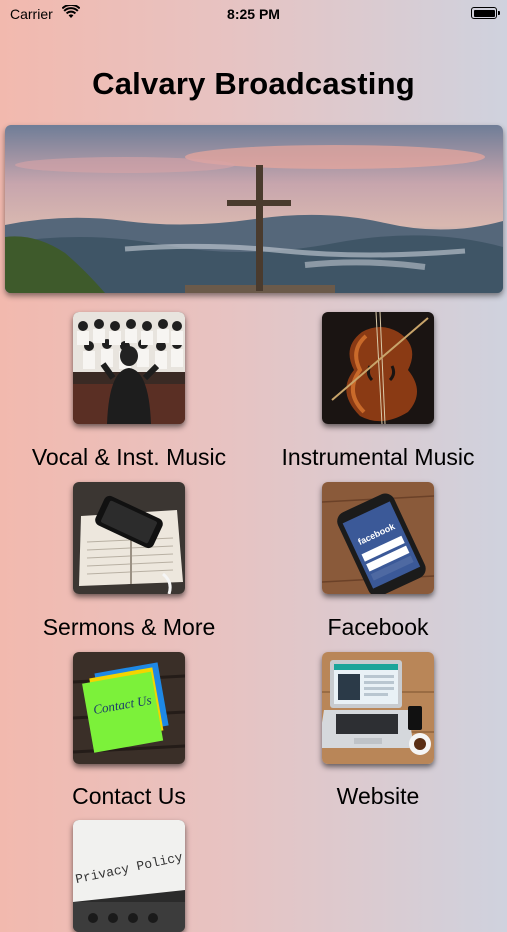  I want to click on contact-us-tile: Contact Us, so click(129, 708).